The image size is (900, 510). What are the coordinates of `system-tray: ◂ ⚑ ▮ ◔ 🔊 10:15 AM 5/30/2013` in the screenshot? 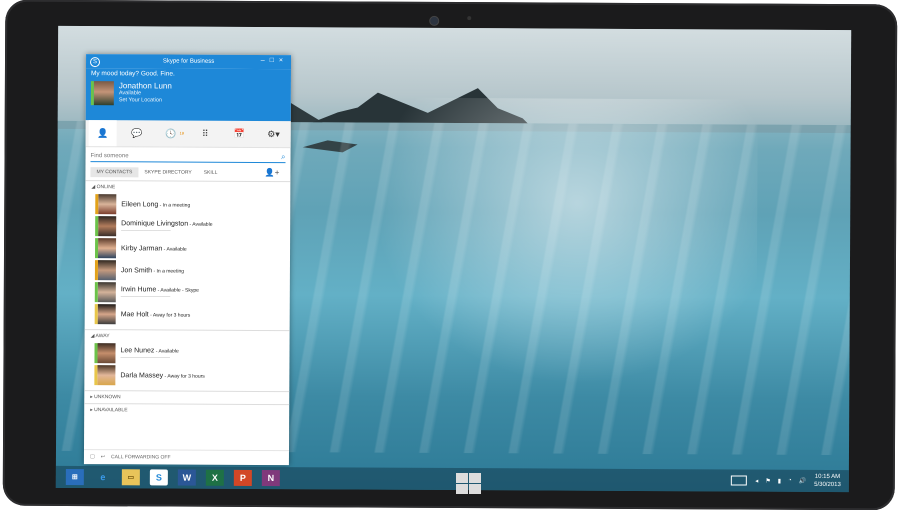 It's located at (786, 480).